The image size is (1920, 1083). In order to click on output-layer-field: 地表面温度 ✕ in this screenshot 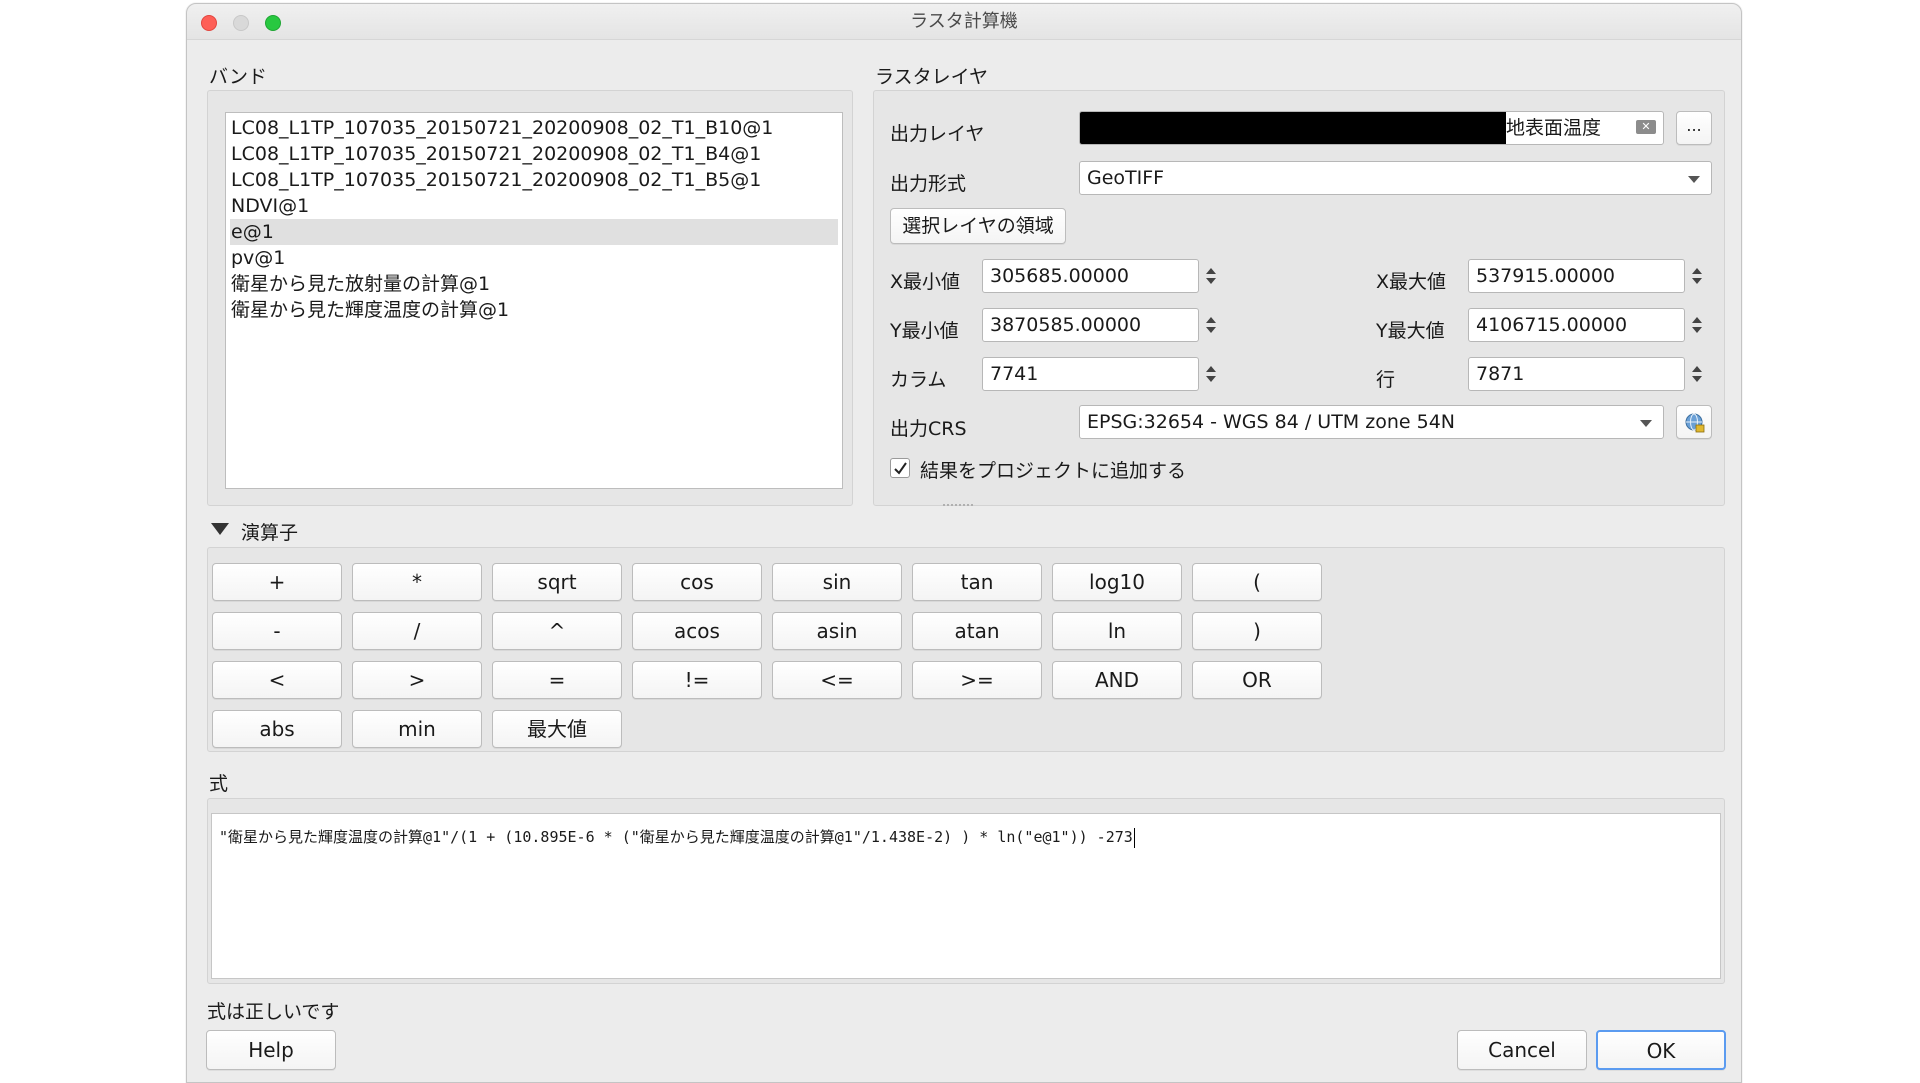, I will do `click(1371, 128)`.